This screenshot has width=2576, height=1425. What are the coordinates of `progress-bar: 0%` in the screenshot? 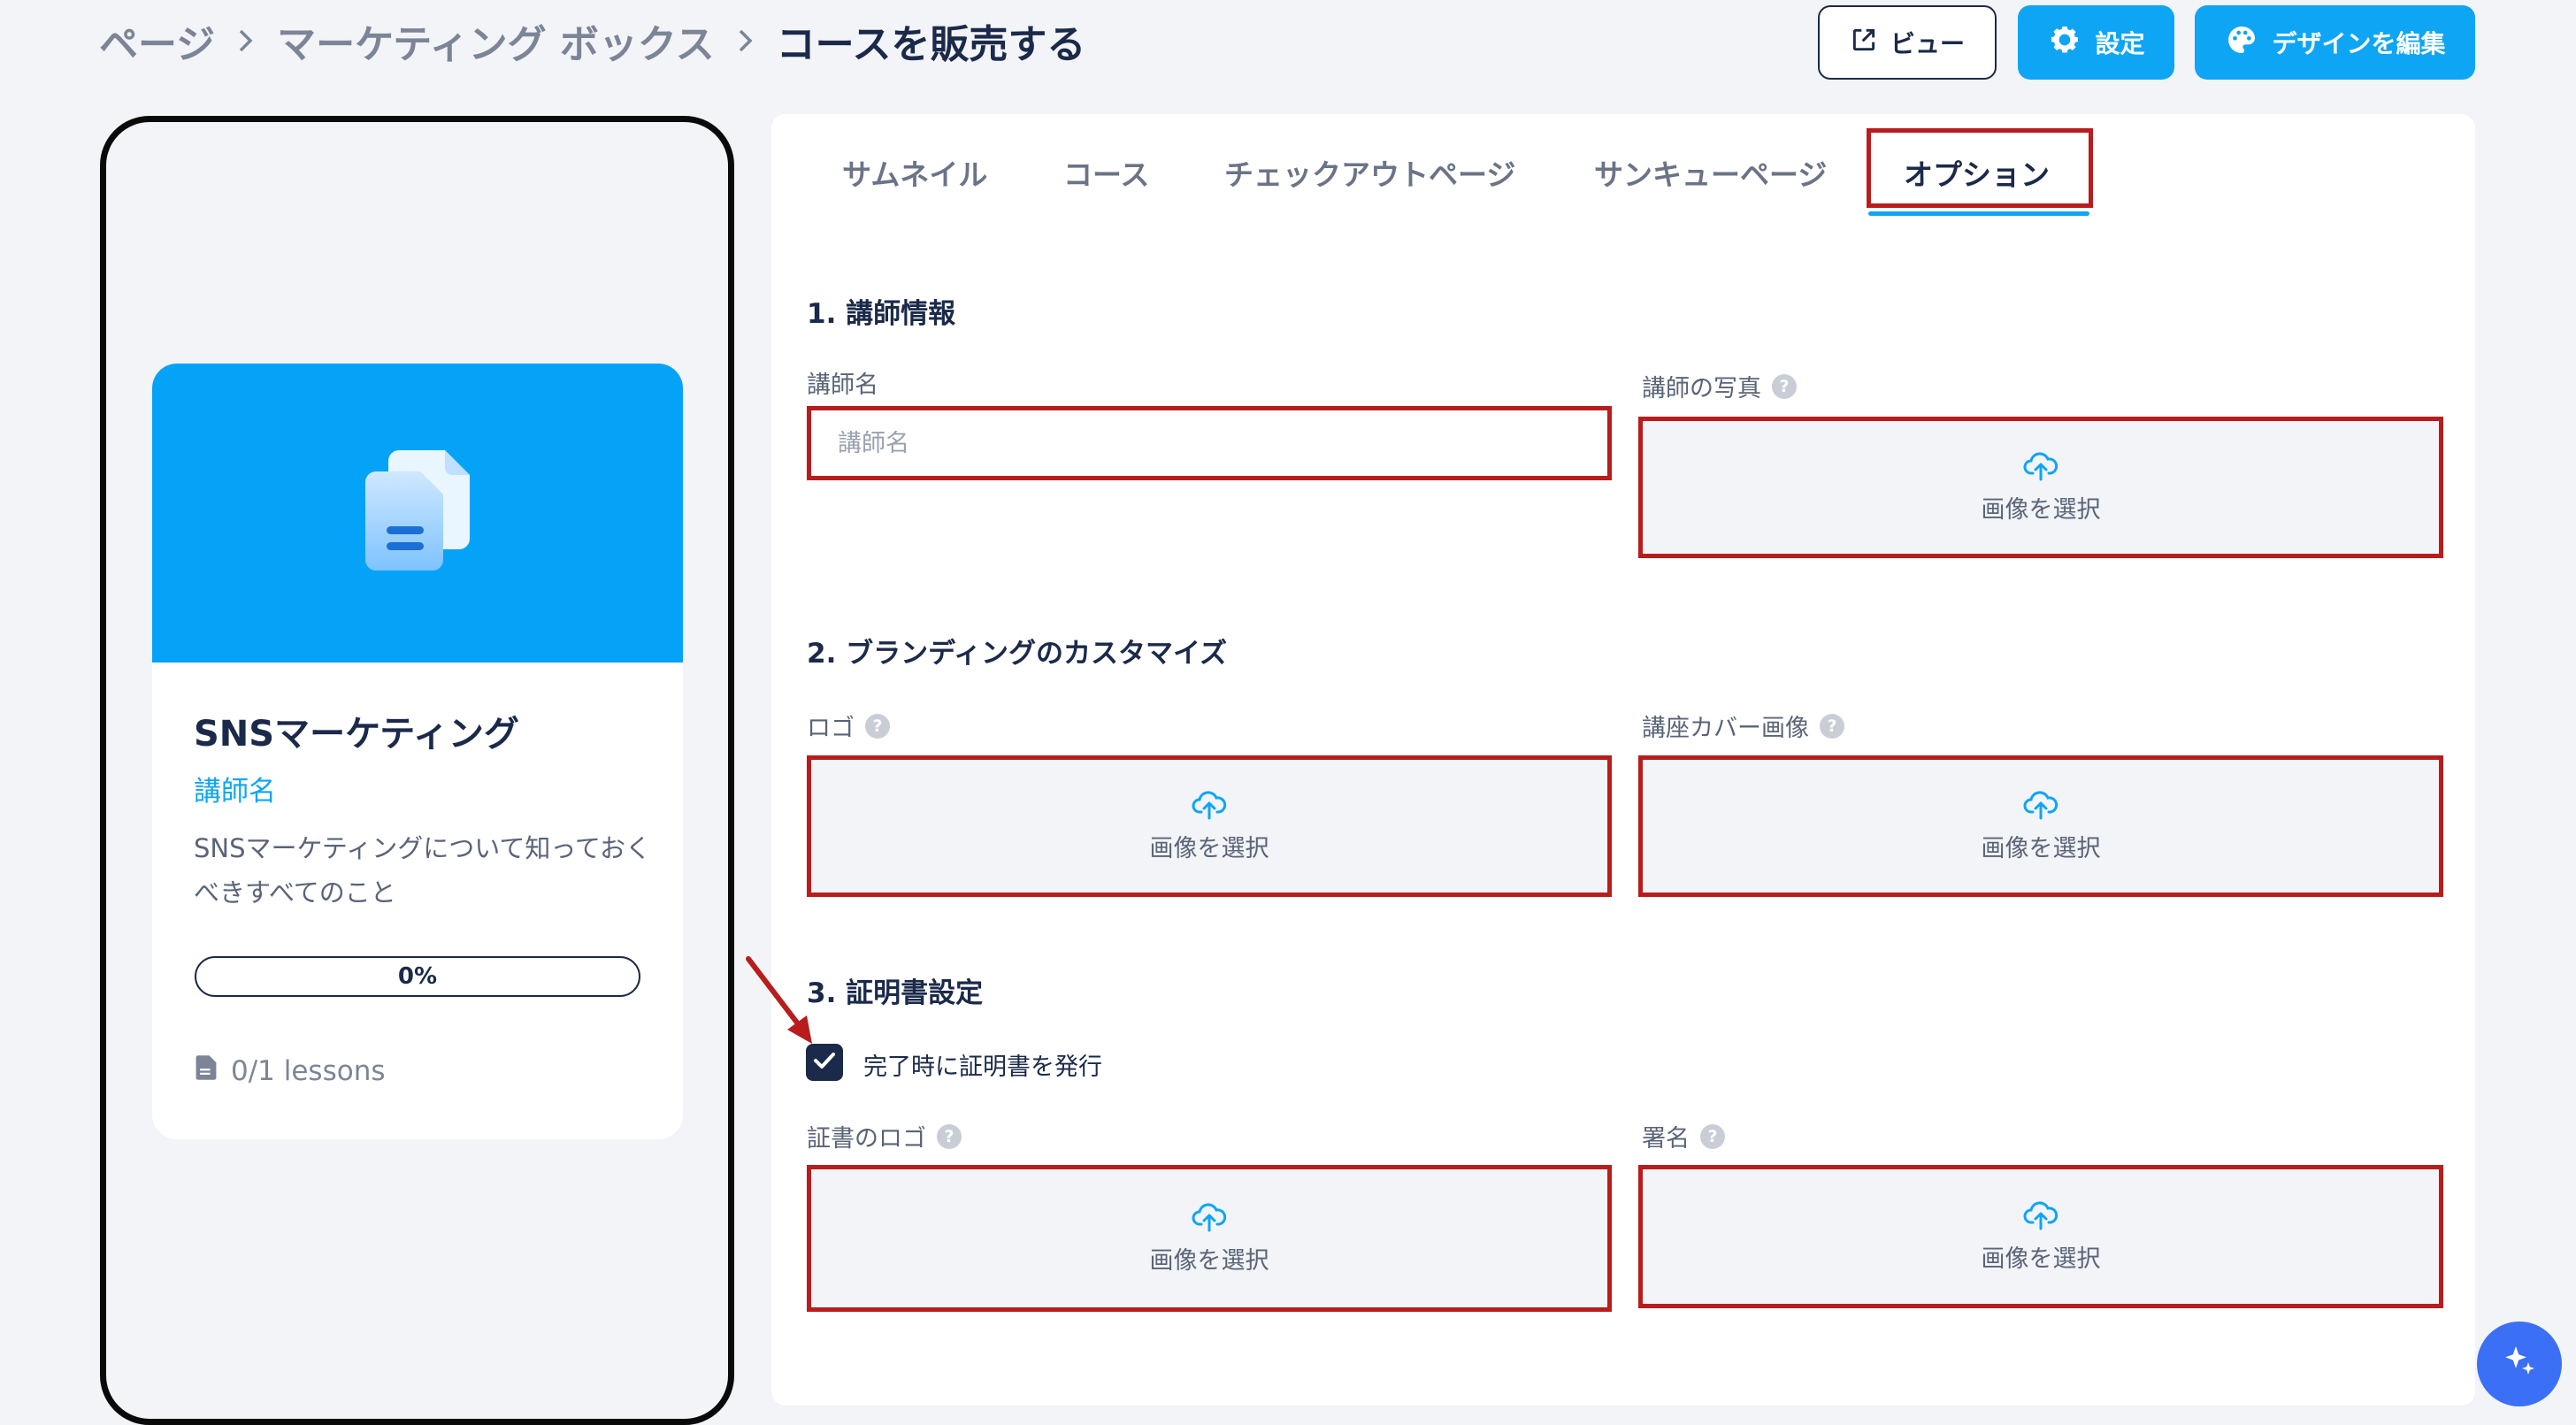 It's located at (417, 976).